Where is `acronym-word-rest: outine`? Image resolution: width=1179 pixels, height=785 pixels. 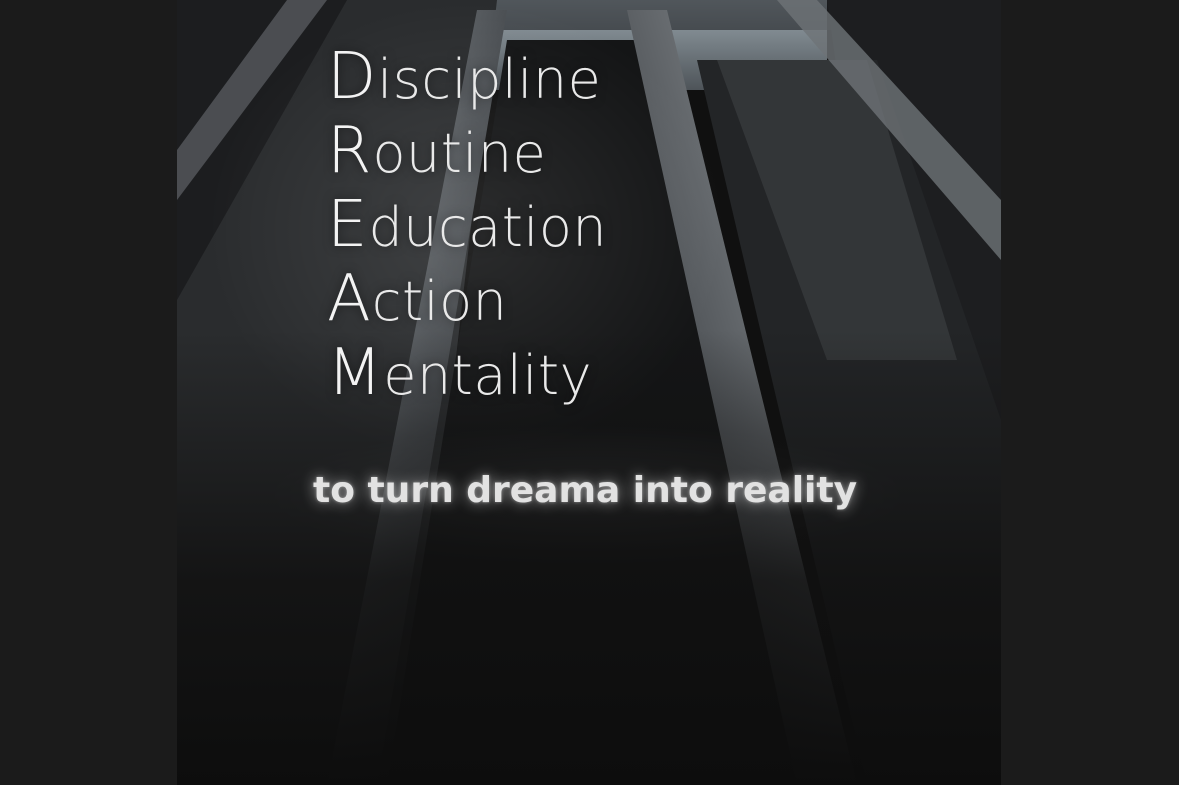
acronym-word-rest: outine is located at coordinates (459, 153).